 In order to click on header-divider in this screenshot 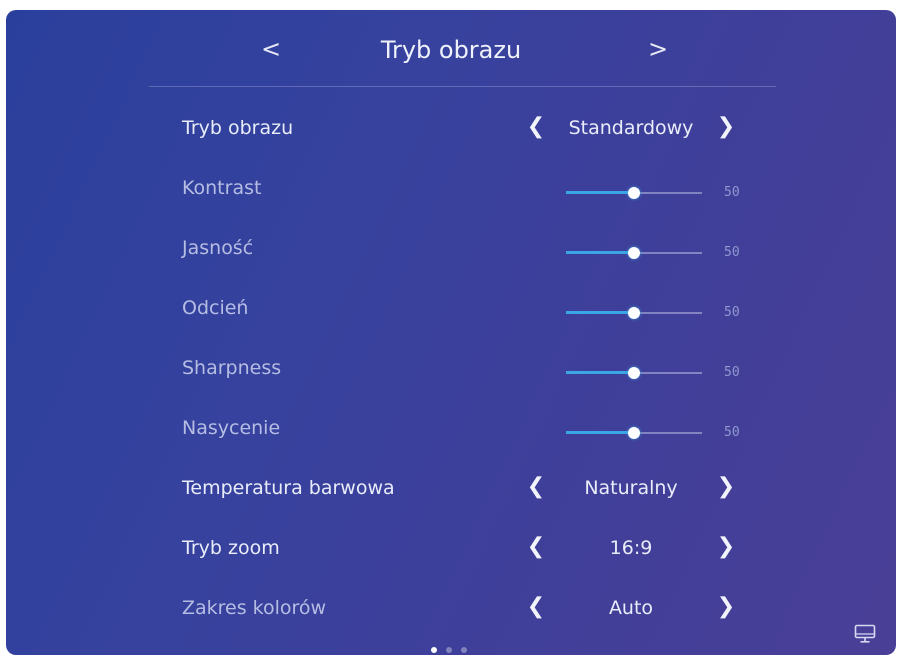, I will do `click(462, 86)`.